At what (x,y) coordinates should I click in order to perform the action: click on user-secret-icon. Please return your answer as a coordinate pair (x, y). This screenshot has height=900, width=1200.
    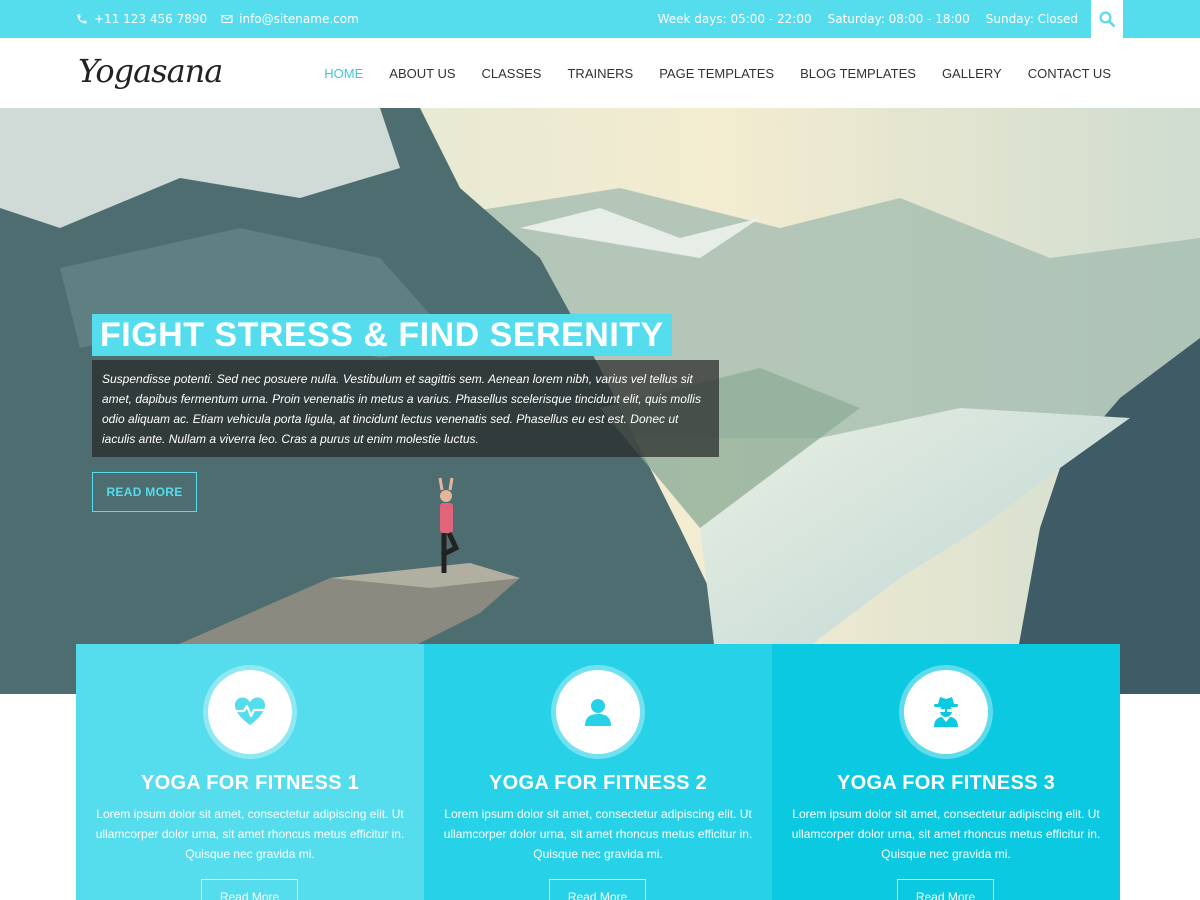
    Looking at the image, I should click on (946, 712).